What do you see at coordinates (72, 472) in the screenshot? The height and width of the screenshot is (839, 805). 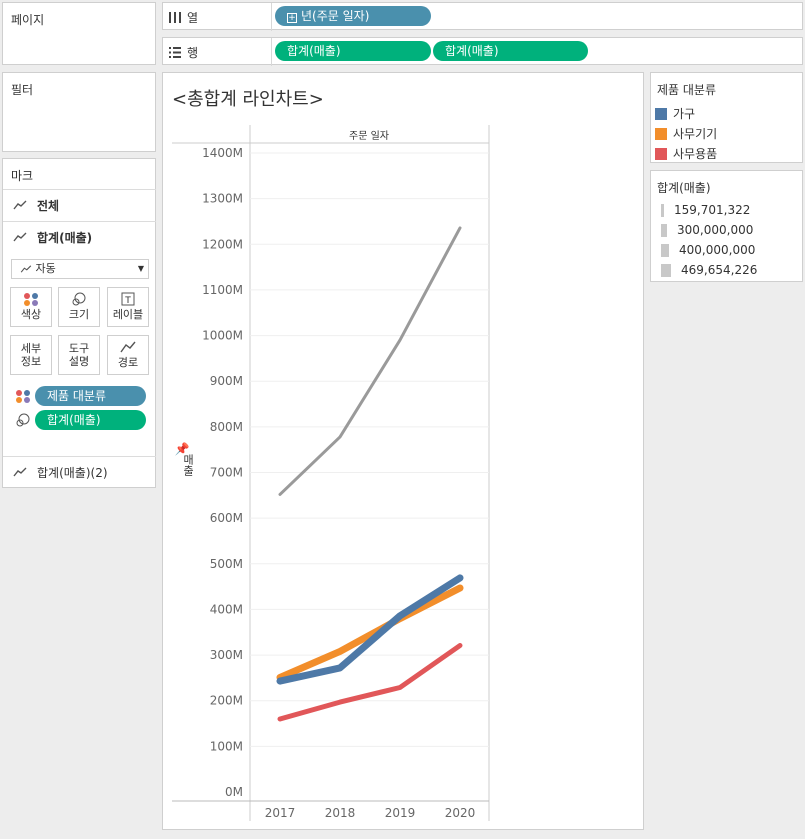 I see `marks-card-sum2-label: 합계(매출)(2)` at bounding box center [72, 472].